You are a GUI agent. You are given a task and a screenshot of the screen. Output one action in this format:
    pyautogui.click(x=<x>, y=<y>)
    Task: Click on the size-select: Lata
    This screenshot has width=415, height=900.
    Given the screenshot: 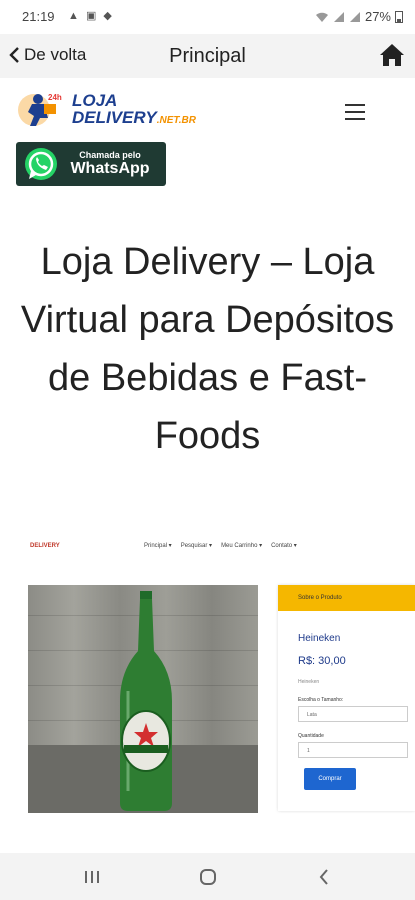 What is the action you would take?
    pyautogui.click(x=353, y=714)
    